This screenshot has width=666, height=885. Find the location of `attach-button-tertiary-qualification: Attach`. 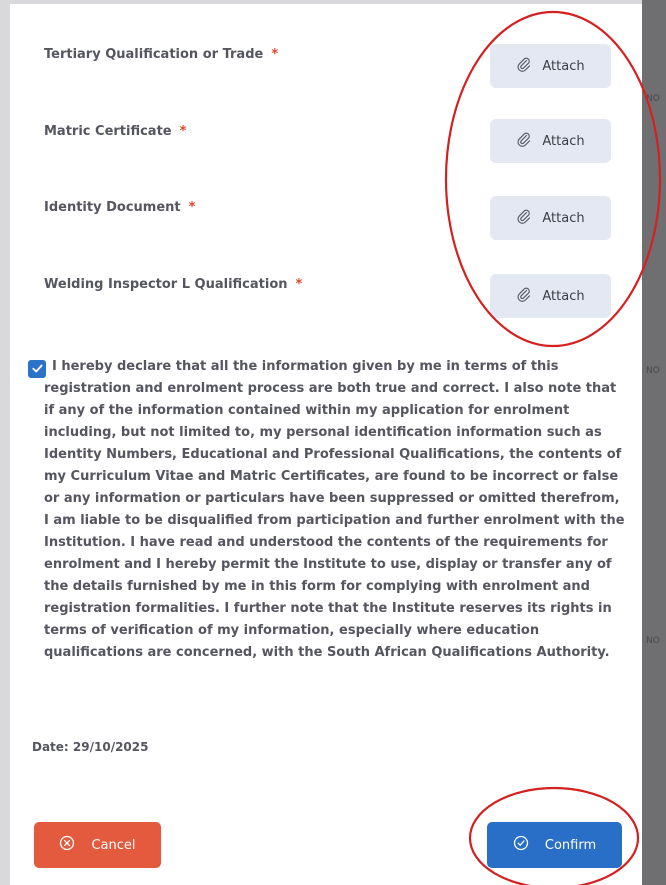

attach-button-tertiary-qualification: Attach is located at coordinates (550, 66).